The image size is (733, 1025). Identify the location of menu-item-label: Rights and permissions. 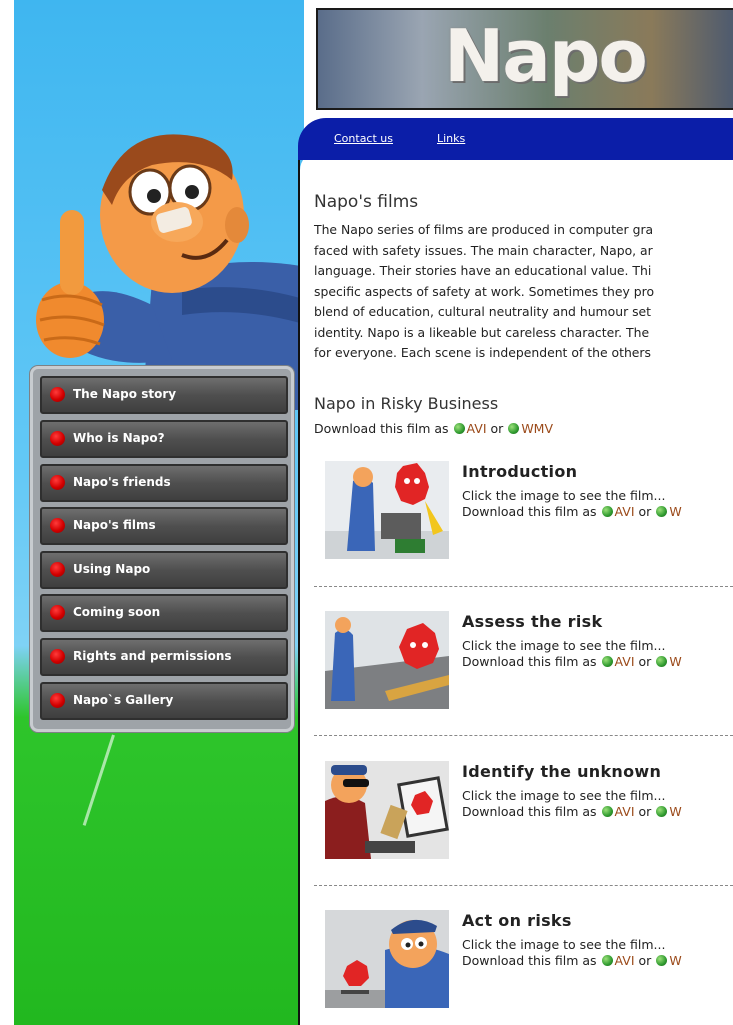
(152, 656).